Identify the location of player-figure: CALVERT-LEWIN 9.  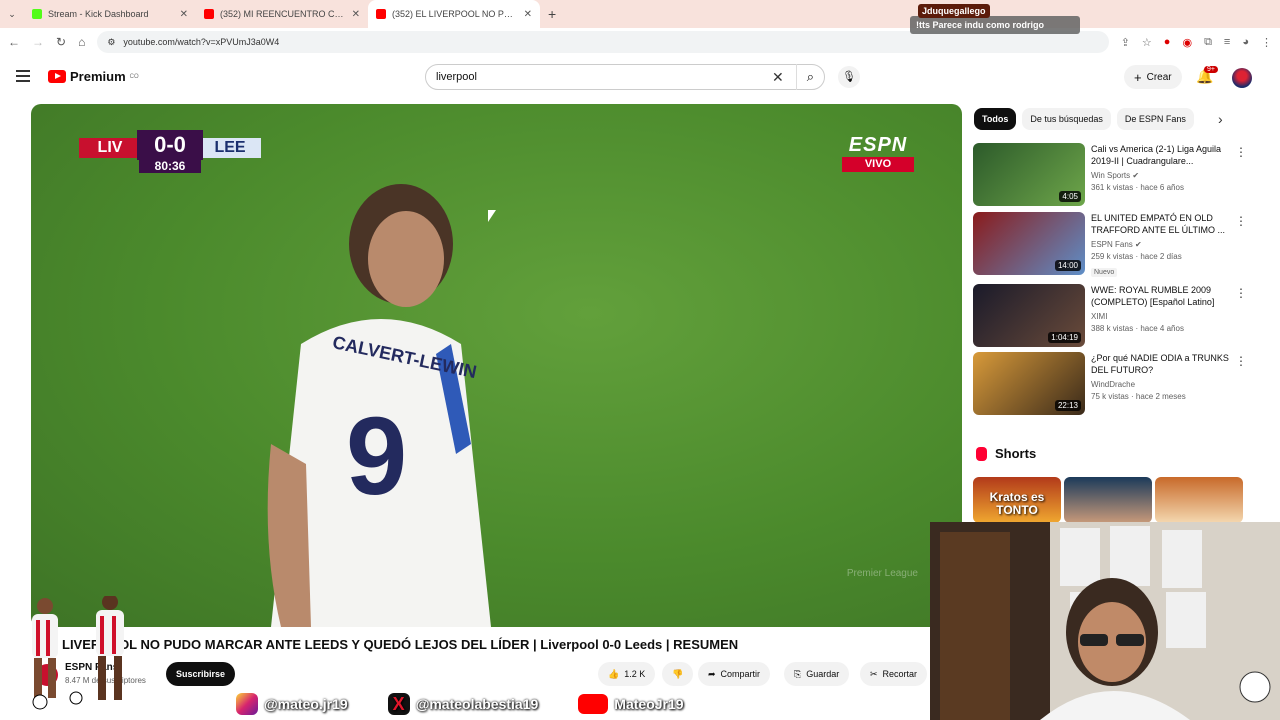
(379, 405).